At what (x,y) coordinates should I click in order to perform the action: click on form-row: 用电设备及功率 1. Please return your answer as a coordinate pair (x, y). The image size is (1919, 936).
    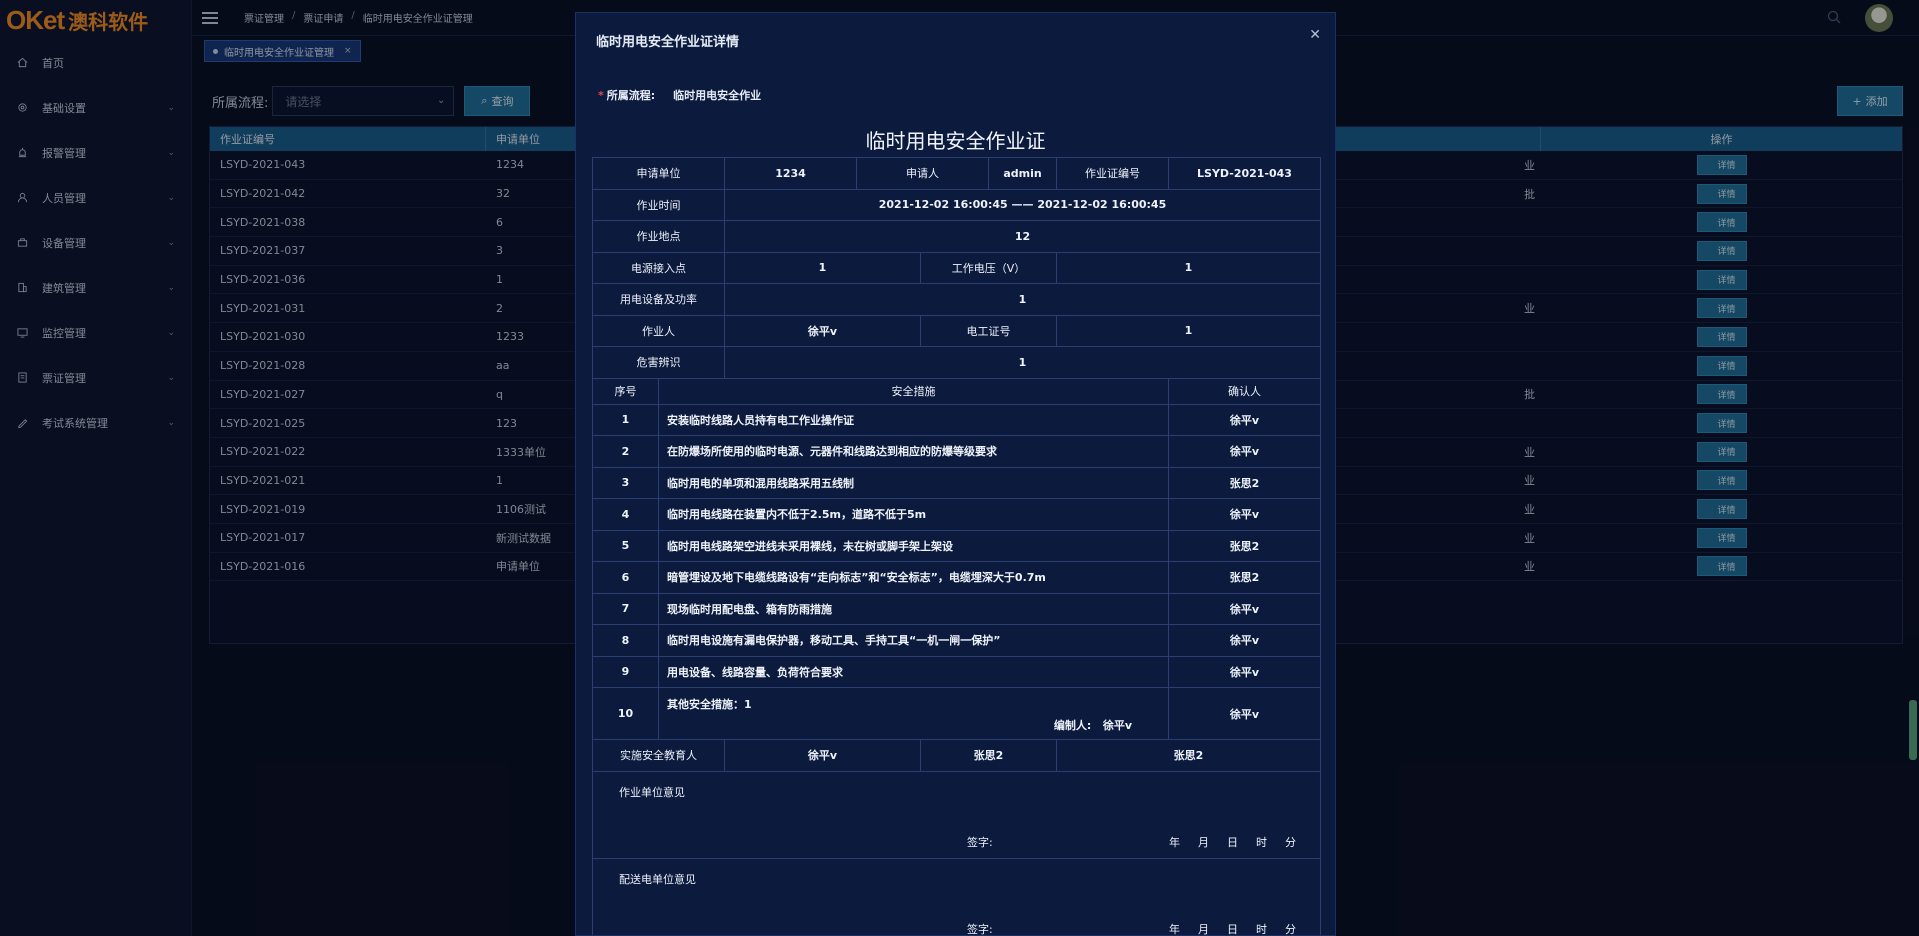
    Looking at the image, I should click on (956, 299).